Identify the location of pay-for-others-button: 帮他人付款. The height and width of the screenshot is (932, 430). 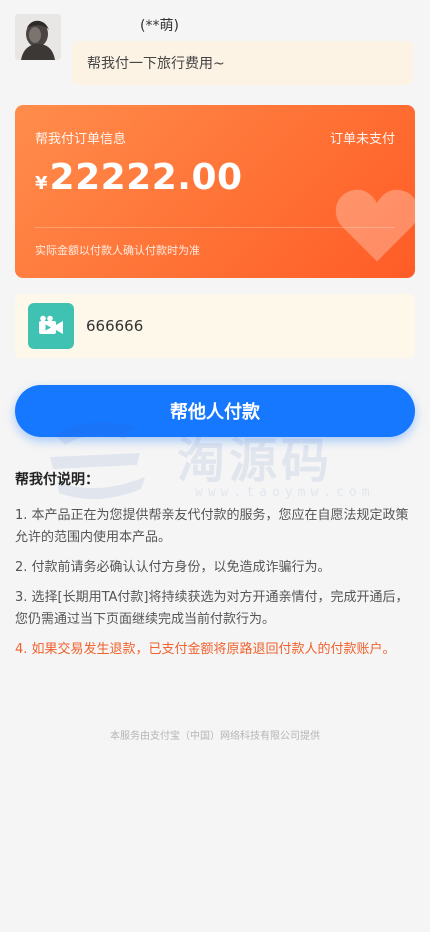
(215, 411).